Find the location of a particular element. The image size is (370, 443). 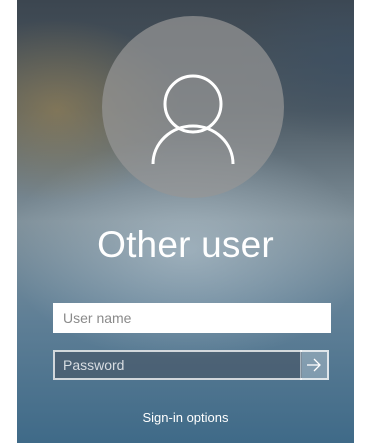

sign-in-options-link: Sign-in options is located at coordinates (185, 417).